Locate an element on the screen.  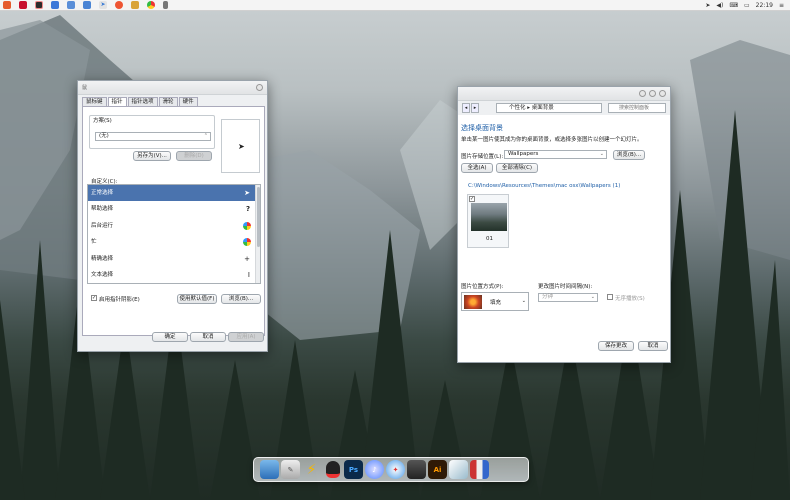
shadow-label: 启用指针阴影(E) is located at coordinates (119, 300).